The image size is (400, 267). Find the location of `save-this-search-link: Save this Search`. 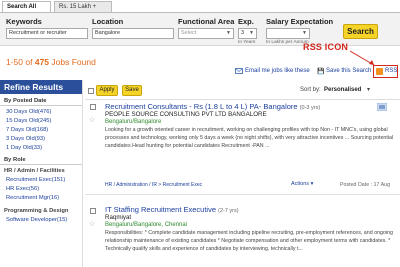

save-this-search-link: Save this Search is located at coordinates (348, 71).